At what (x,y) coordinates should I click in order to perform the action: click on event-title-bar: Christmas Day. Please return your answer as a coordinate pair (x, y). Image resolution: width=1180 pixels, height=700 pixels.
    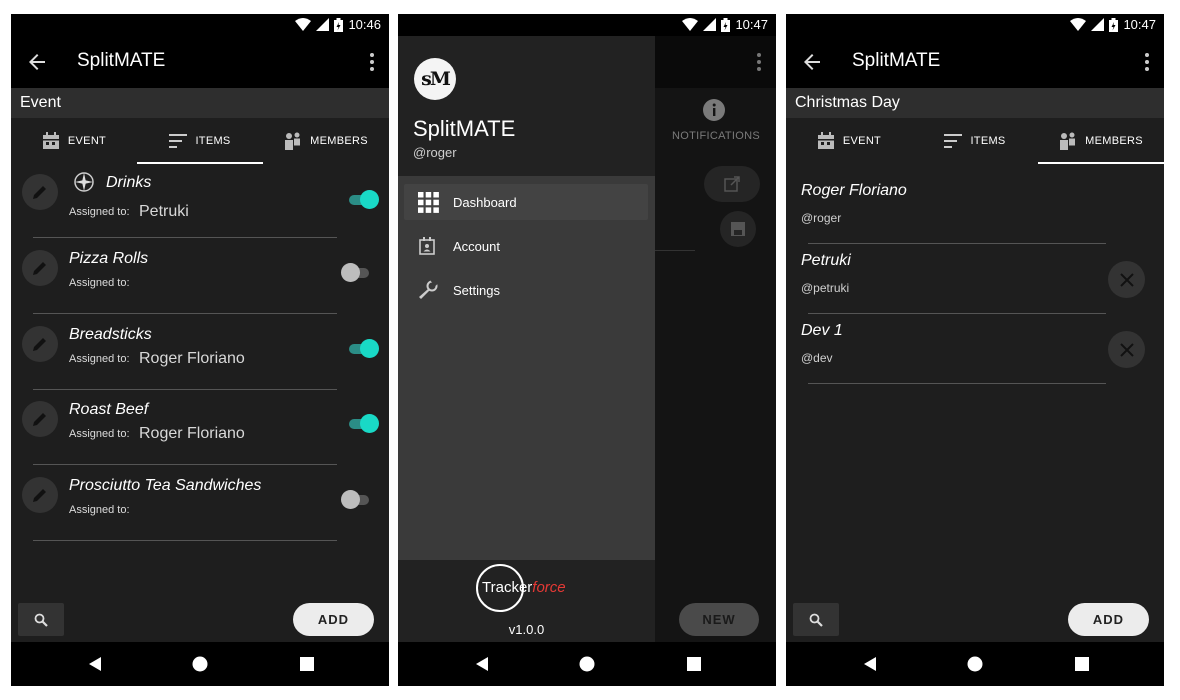
    Looking at the image, I should click on (975, 103).